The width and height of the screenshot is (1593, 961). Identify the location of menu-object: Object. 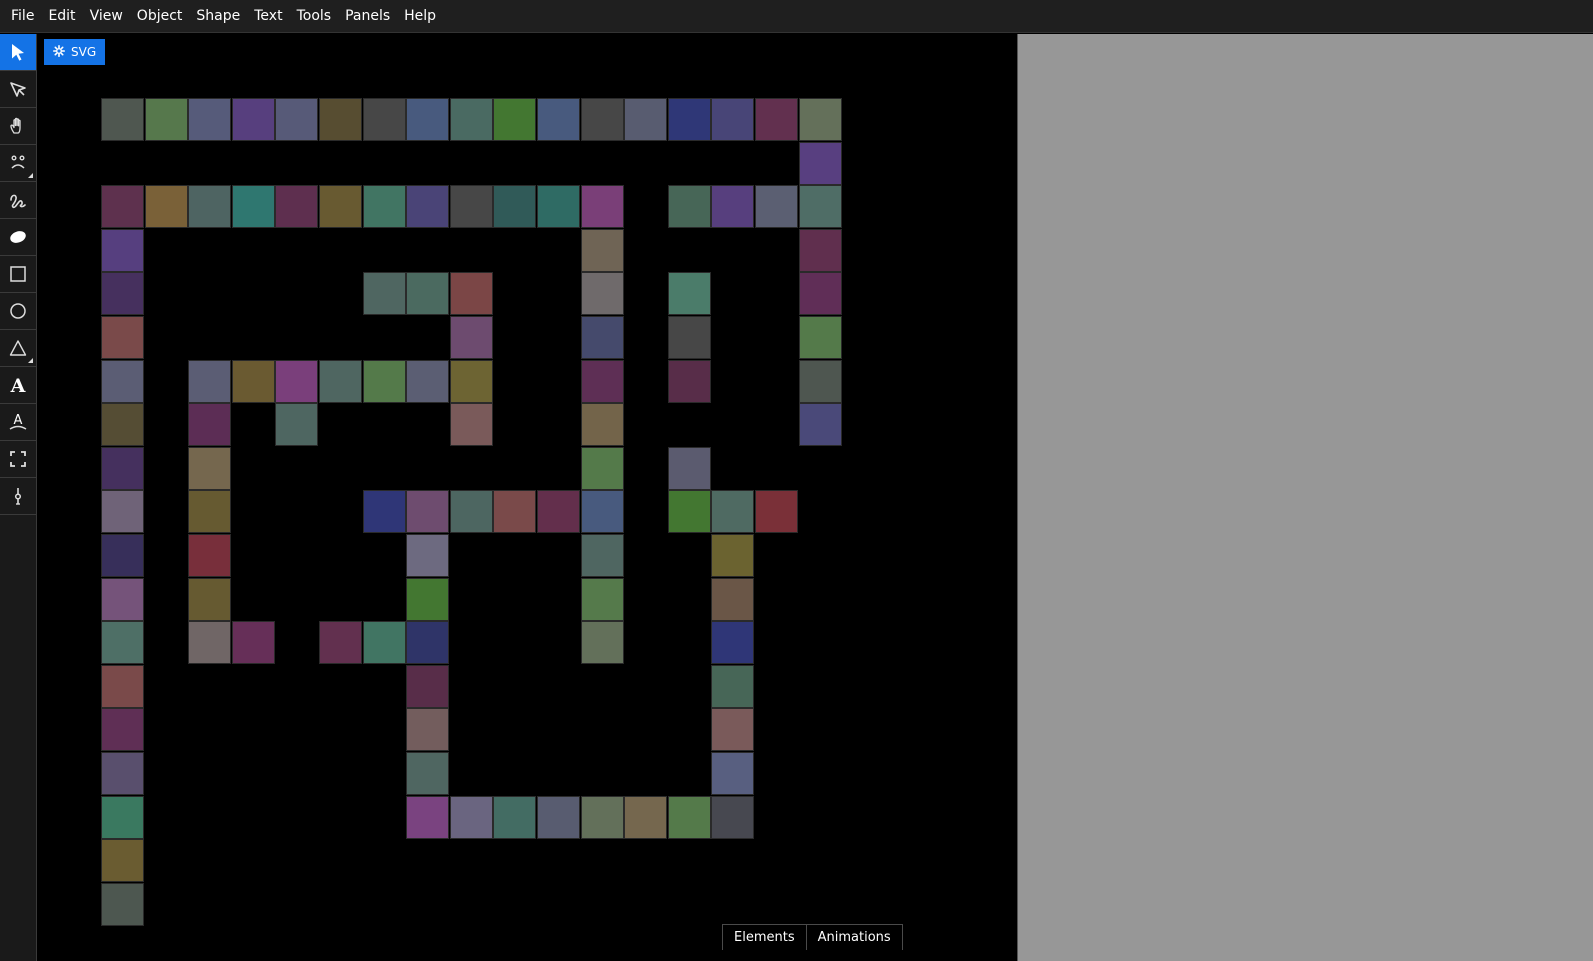
(160, 16).